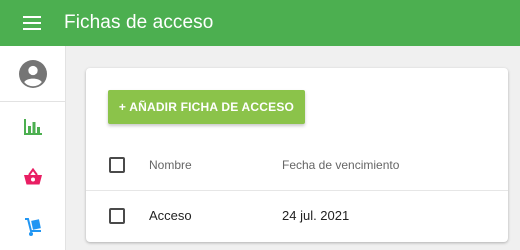  Describe the element at coordinates (170, 215) in the screenshot. I see `token-name: Acceso` at that location.